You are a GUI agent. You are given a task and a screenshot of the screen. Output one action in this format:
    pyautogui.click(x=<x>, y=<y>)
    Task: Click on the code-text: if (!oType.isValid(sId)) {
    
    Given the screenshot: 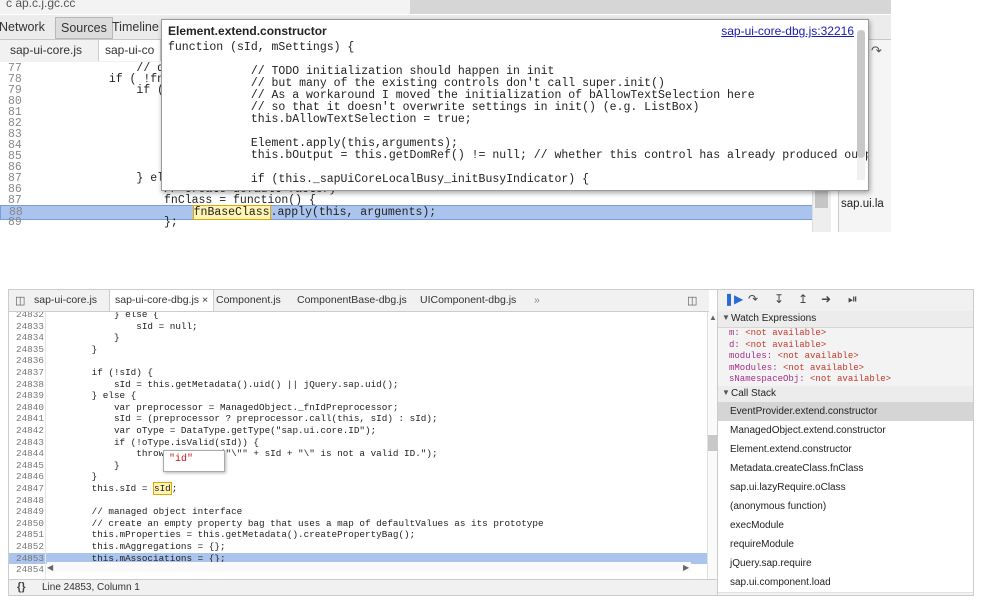 What is the action you would take?
    pyautogui.click(x=153, y=442)
    